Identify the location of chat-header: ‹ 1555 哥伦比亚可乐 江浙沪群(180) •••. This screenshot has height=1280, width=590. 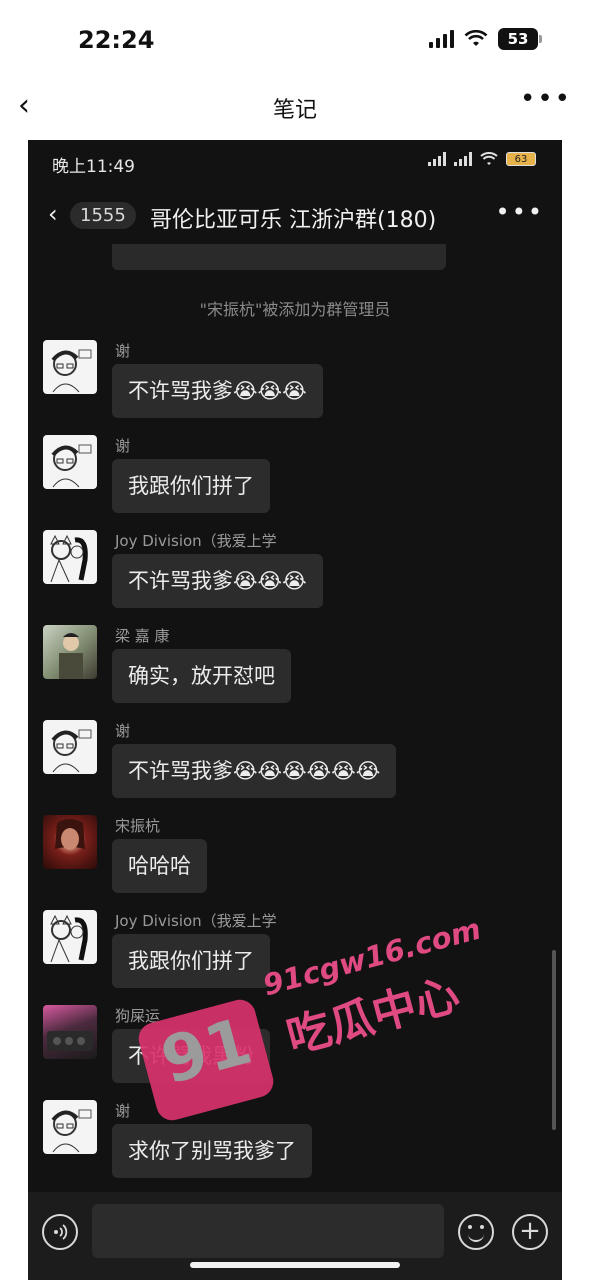
(295, 217).